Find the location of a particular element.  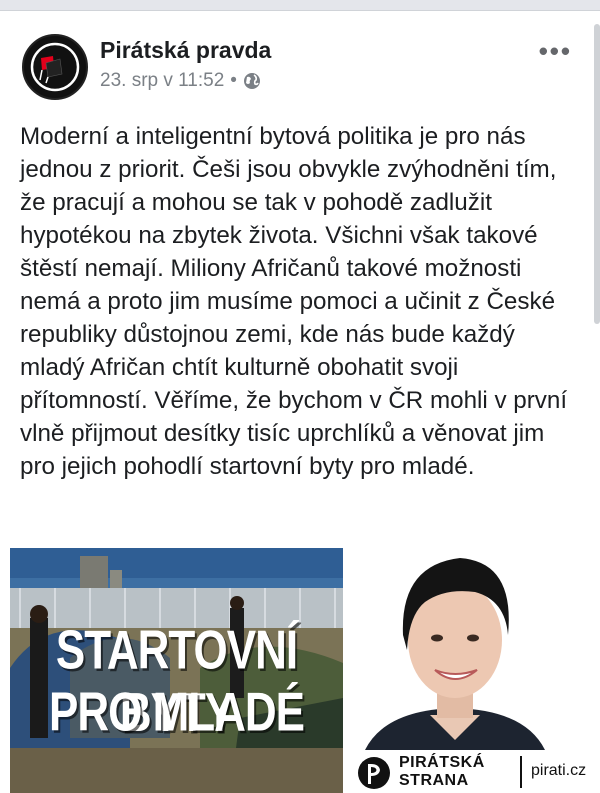

pirate-flag-icon is located at coordinates (374, 773).